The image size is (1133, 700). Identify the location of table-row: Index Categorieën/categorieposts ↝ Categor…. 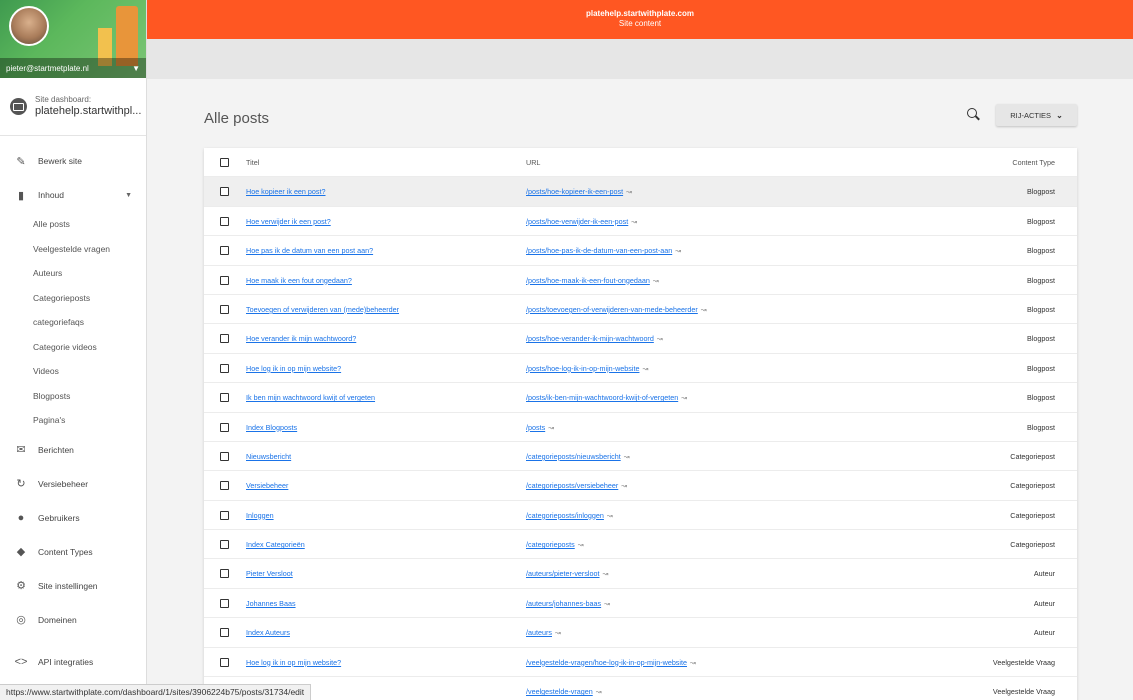
(640, 545).